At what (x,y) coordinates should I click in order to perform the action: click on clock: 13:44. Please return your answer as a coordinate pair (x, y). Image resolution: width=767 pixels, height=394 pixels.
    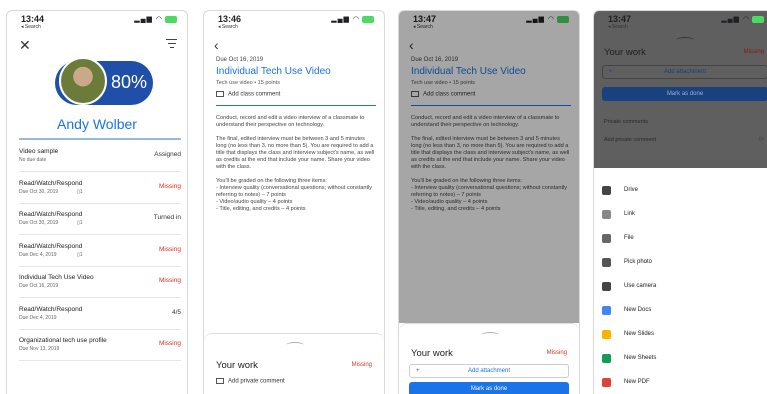
    Looking at the image, I should click on (33, 19).